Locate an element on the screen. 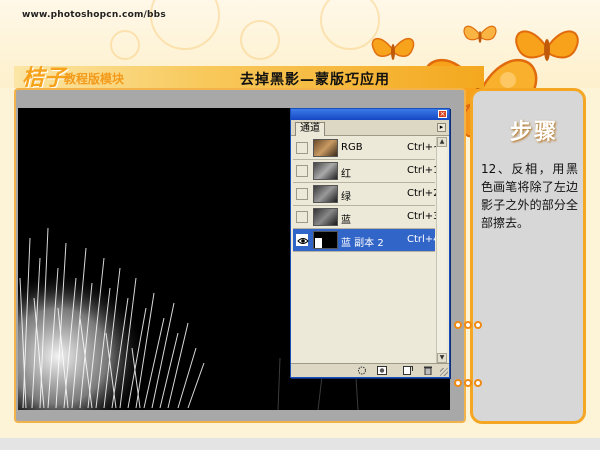 Image resolution: width=600 pixels, height=450 pixels. panel-menu-icon: ▸ is located at coordinates (441, 127).